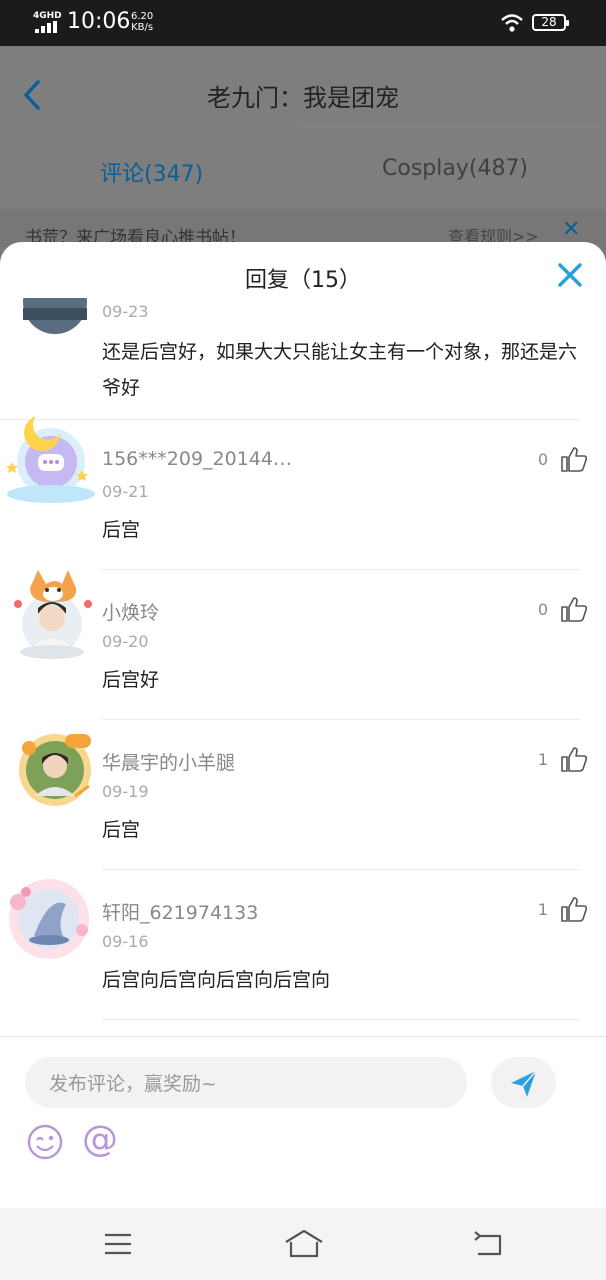 This screenshot has height=1280, width=606. I want to click on clock: 10:06, so click(99, 21).